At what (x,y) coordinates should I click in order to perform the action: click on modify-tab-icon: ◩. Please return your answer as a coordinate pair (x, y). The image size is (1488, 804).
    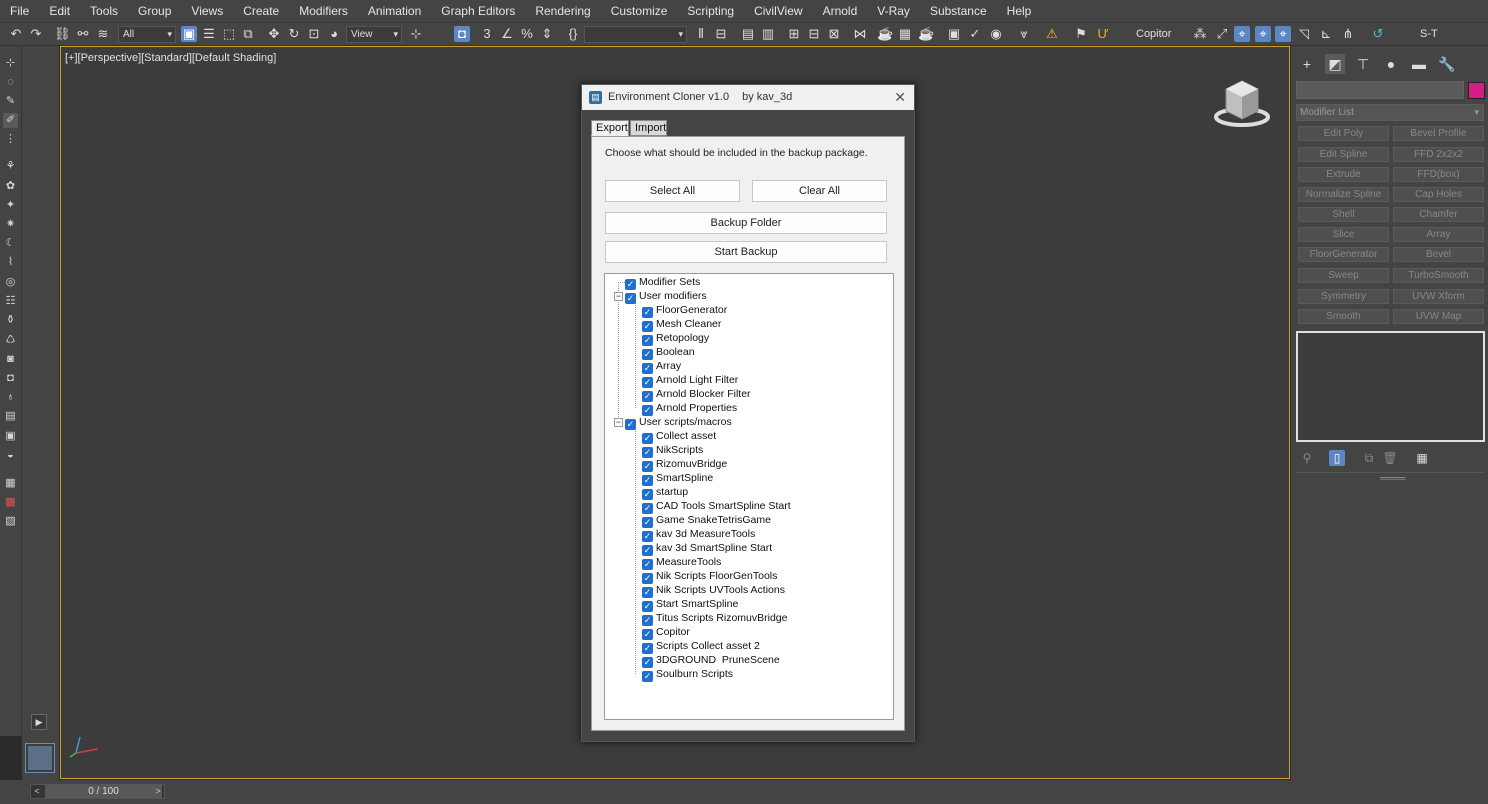
    Looking at the image, I should click on (1335, 64).